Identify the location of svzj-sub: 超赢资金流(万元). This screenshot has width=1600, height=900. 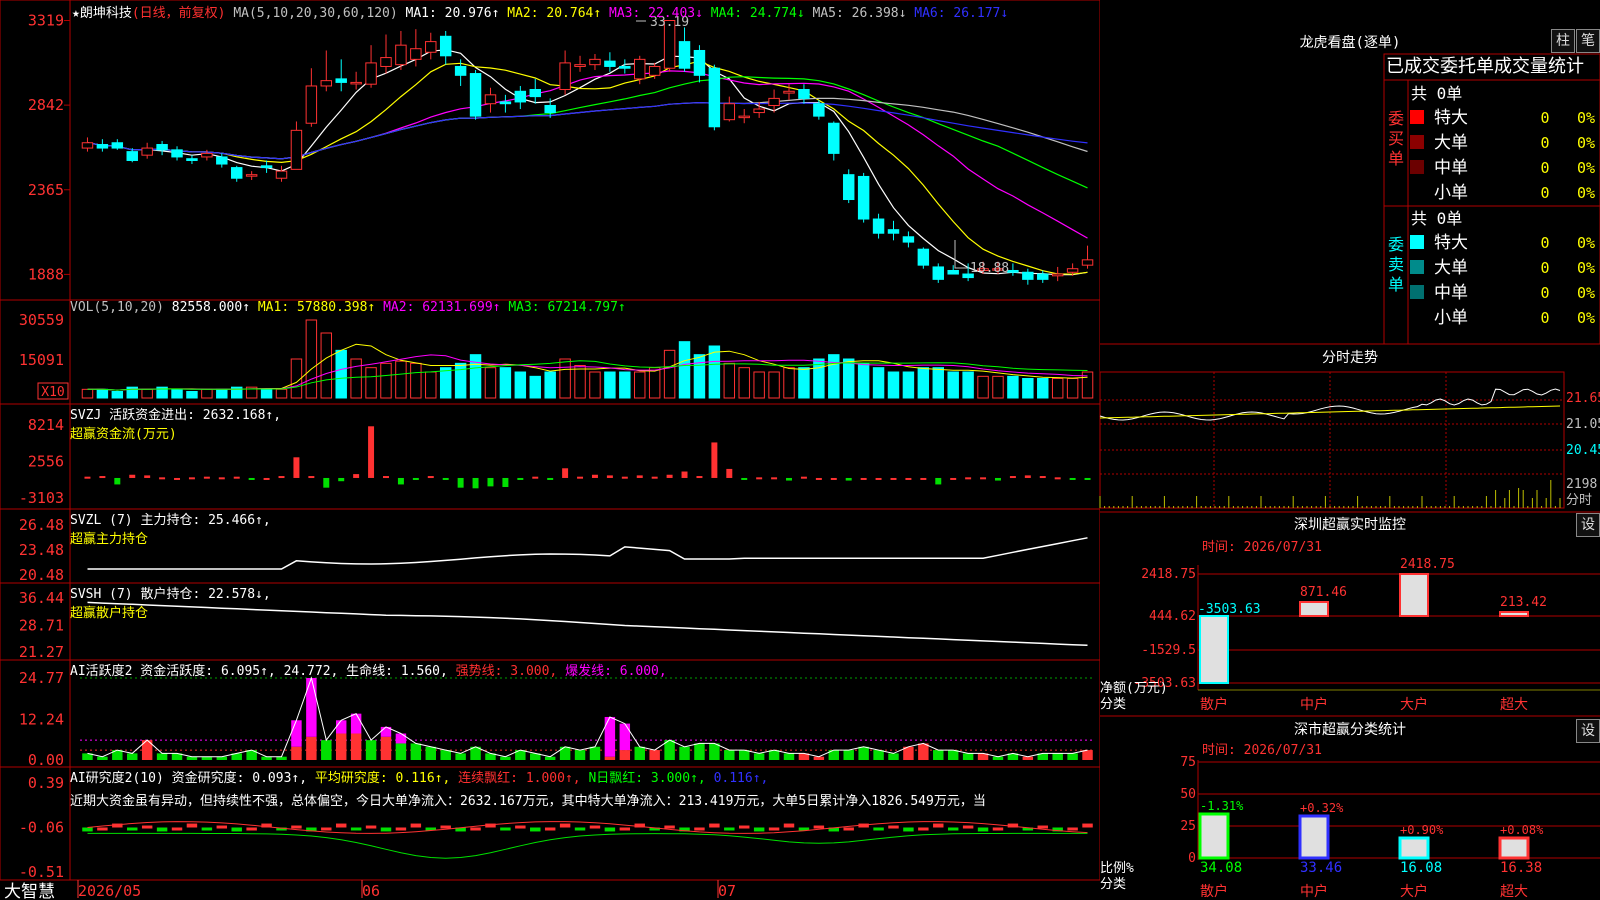
(123, 434).